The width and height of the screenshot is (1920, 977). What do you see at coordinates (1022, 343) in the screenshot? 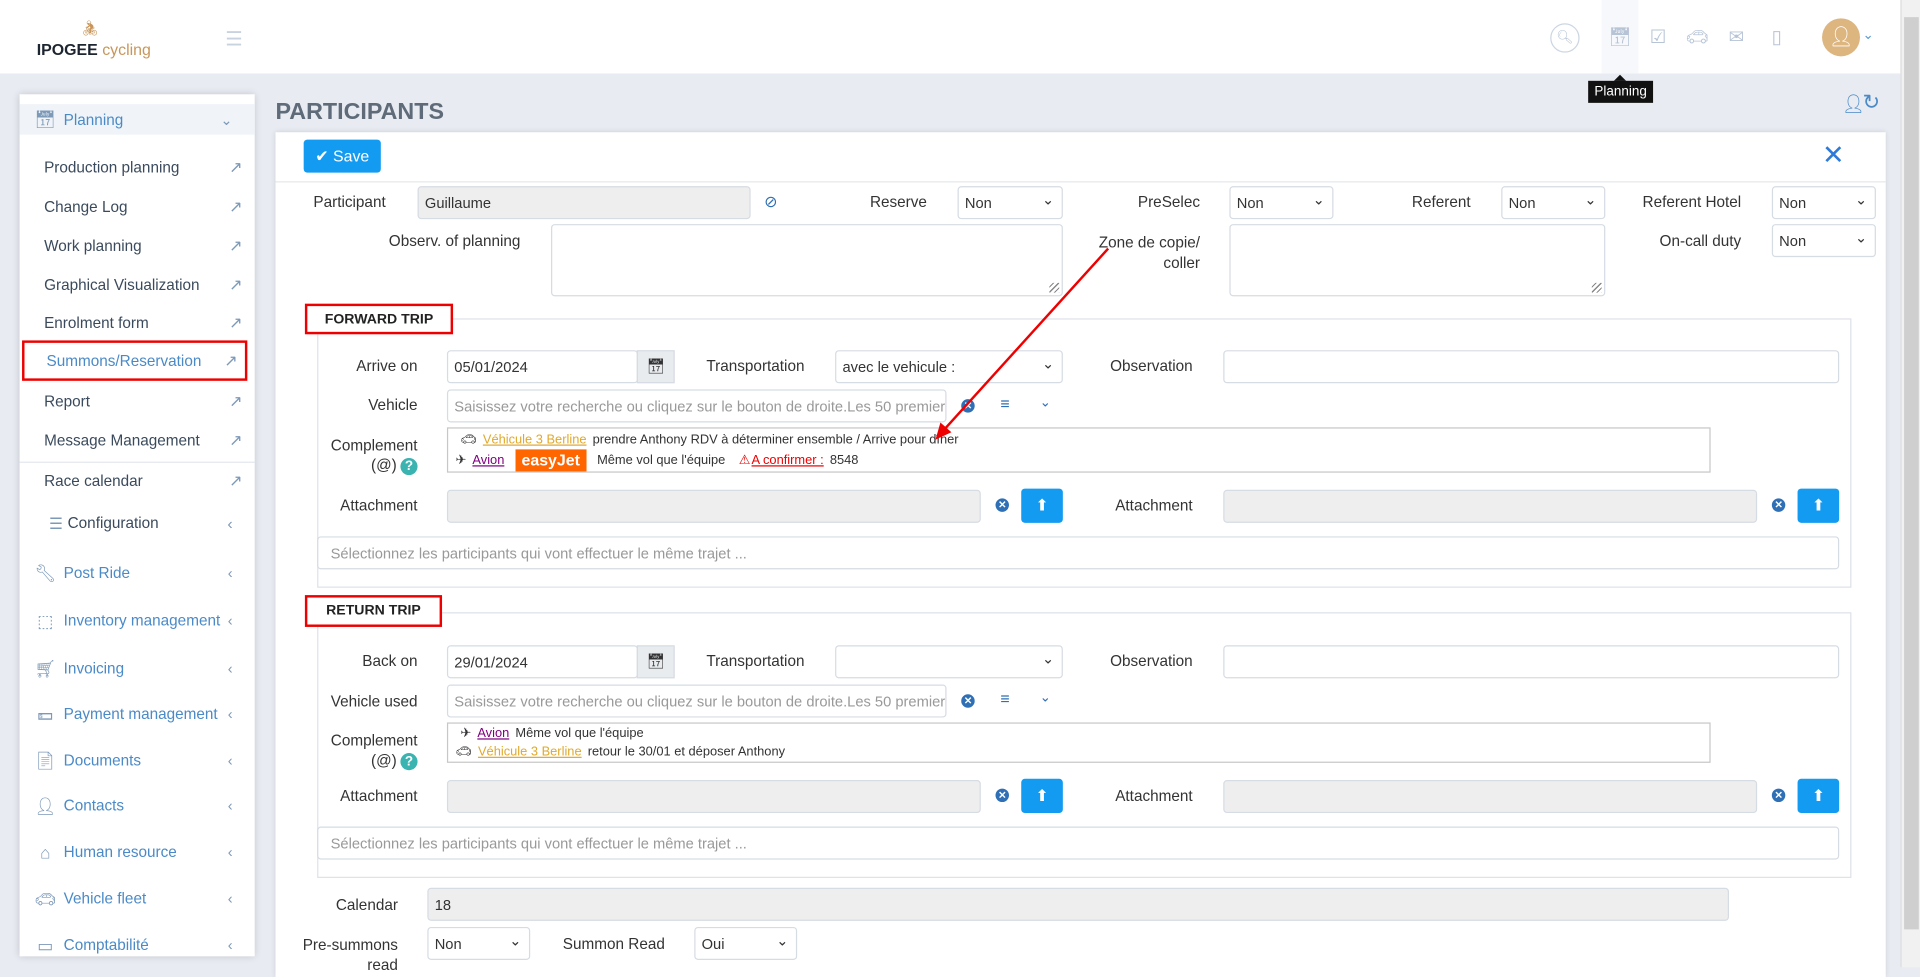
I see `annotation-arrow` at bounding box center [1022, 343].